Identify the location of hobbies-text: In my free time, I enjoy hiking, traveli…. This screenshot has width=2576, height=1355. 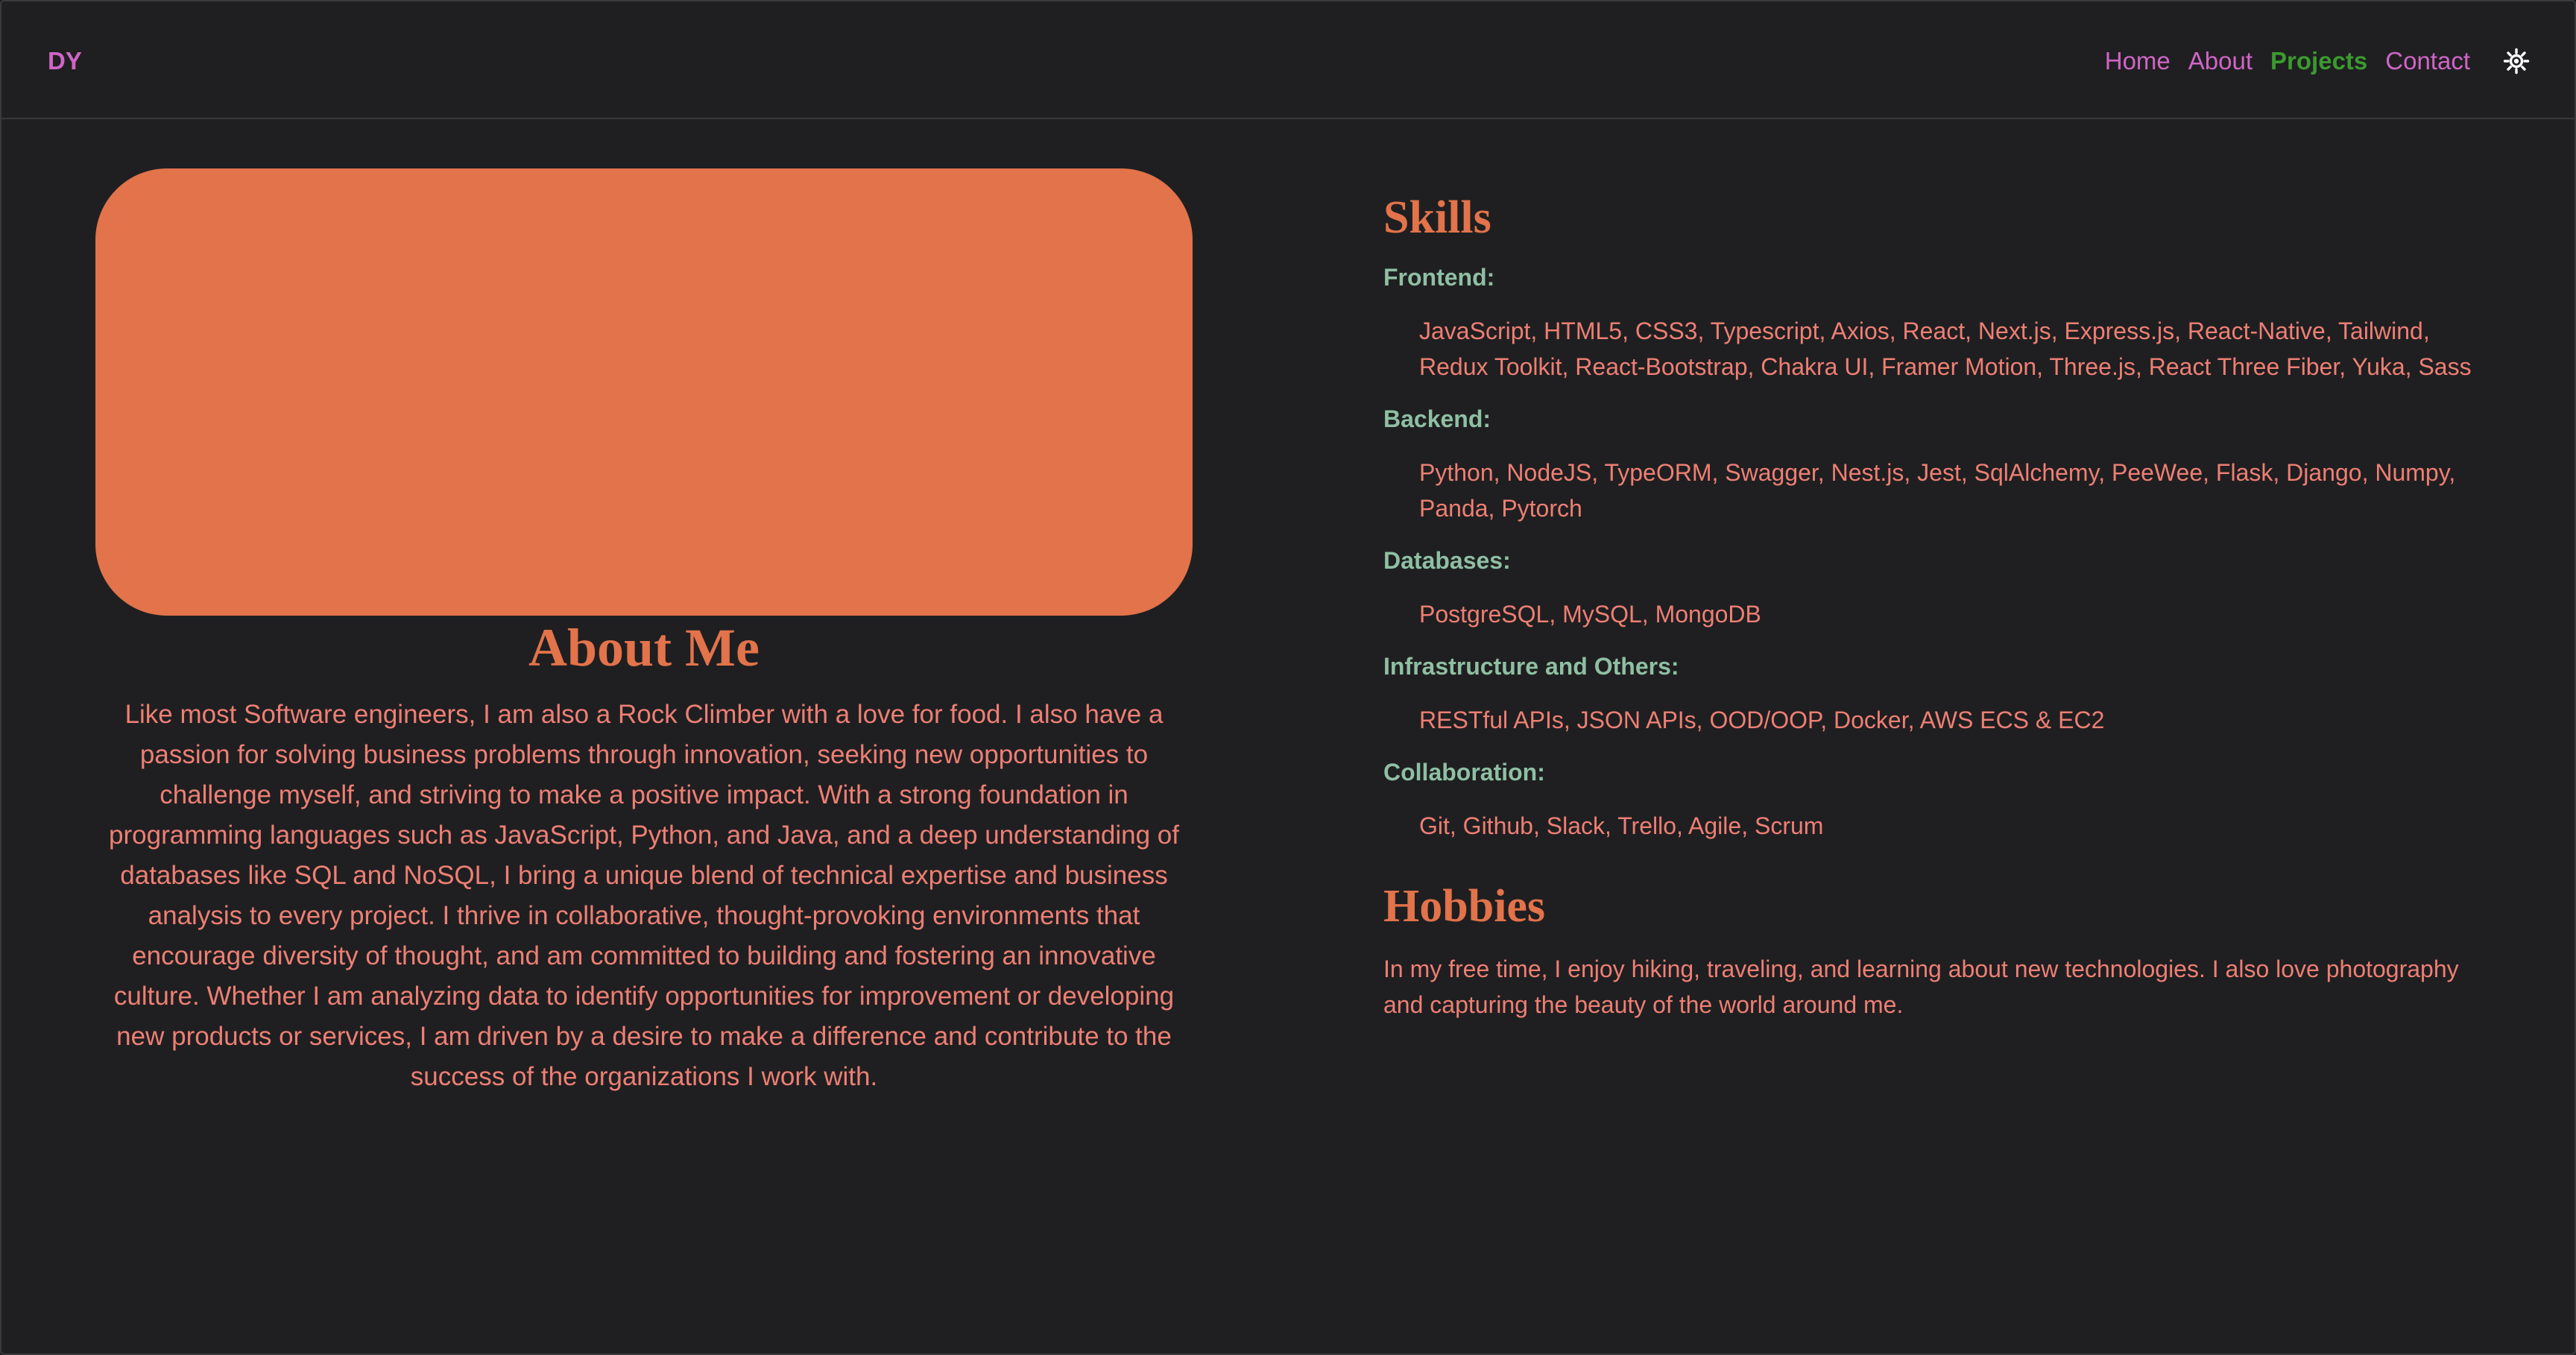
(1921, 987).